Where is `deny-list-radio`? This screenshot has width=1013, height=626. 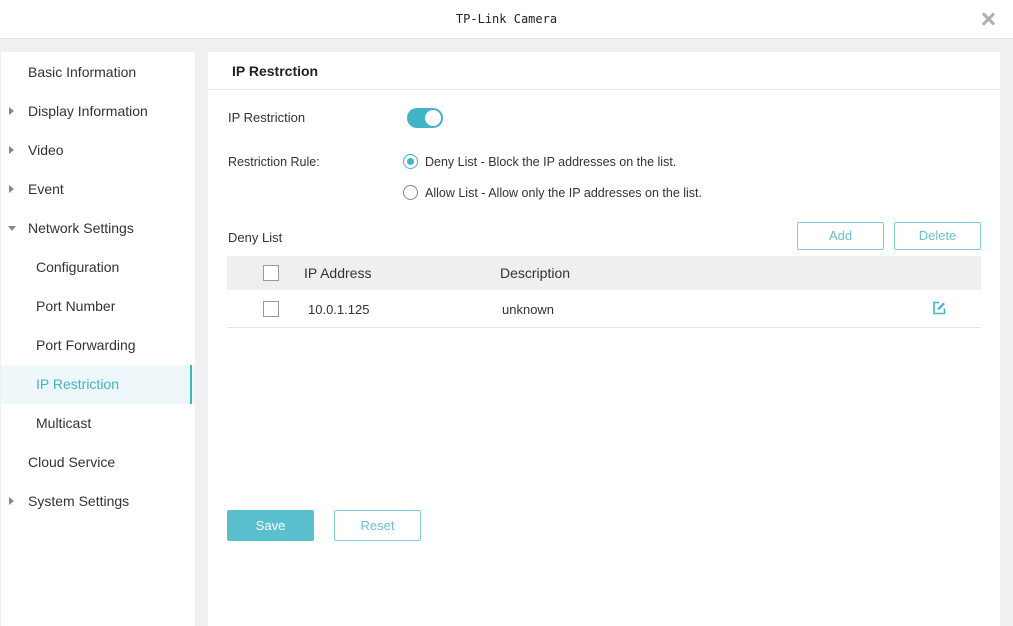
deny-list-radio is located at coordinates (410, 161).